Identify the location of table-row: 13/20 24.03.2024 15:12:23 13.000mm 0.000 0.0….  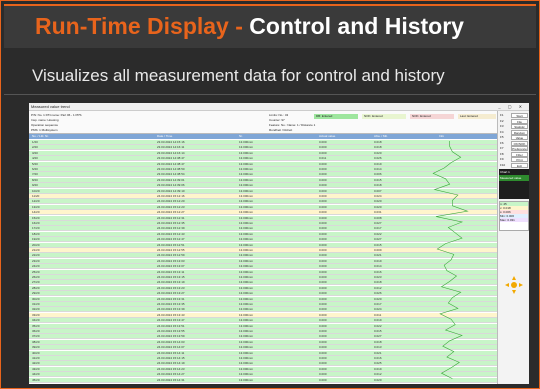
(263, 207).